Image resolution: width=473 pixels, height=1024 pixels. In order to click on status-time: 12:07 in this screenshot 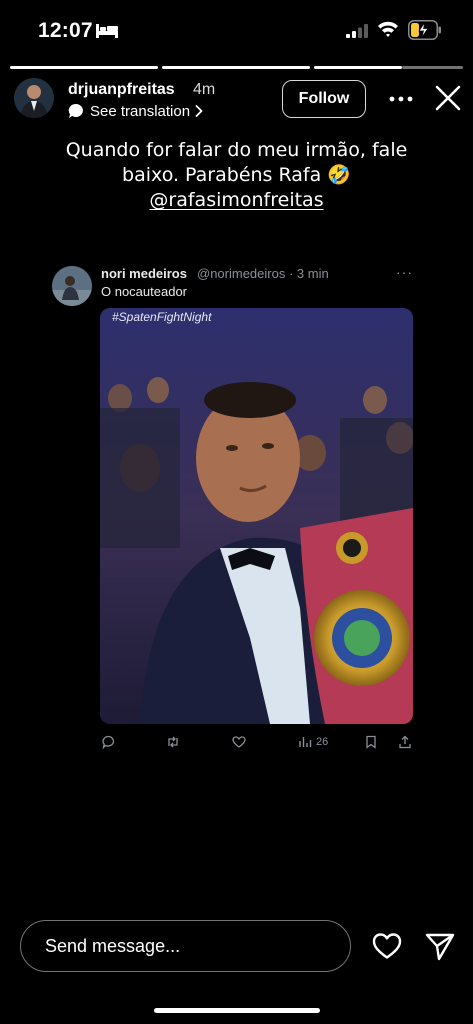, I will do `click(65, 30)`.